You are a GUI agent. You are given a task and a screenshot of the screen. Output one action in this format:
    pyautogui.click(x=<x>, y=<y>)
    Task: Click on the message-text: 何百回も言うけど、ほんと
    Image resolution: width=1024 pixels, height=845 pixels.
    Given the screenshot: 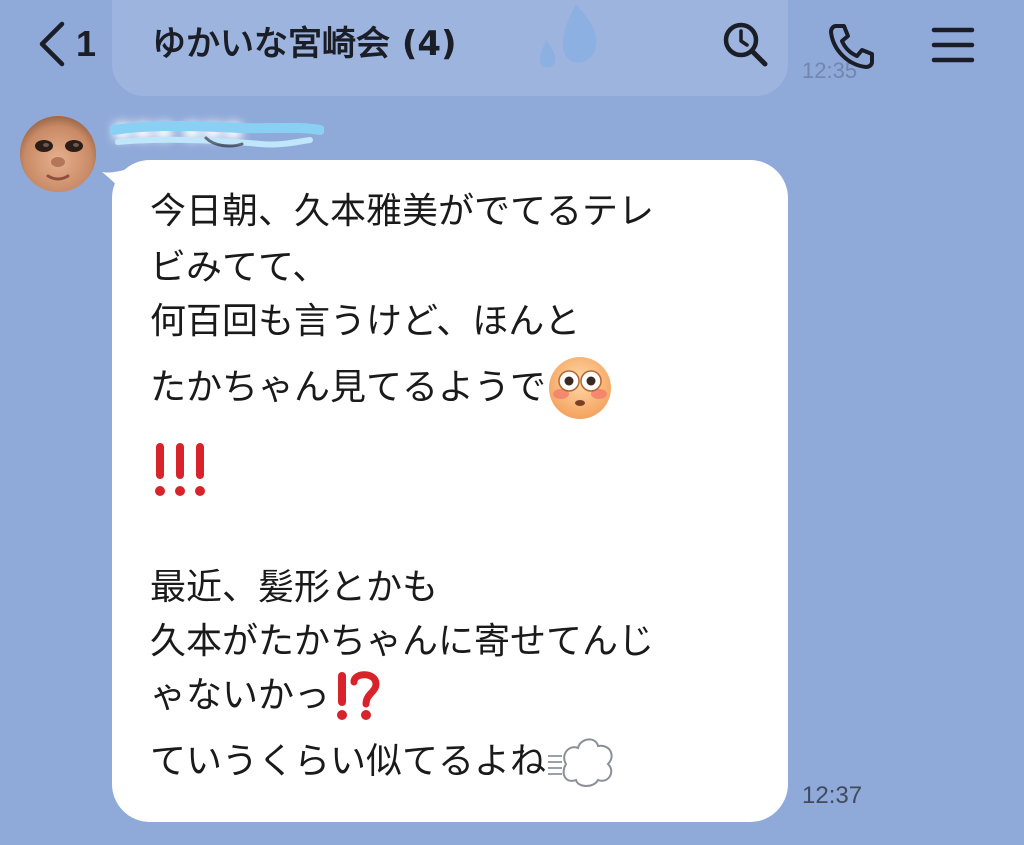 What is the action you would take?
    pyautogui.click(x=365, y=321)
    